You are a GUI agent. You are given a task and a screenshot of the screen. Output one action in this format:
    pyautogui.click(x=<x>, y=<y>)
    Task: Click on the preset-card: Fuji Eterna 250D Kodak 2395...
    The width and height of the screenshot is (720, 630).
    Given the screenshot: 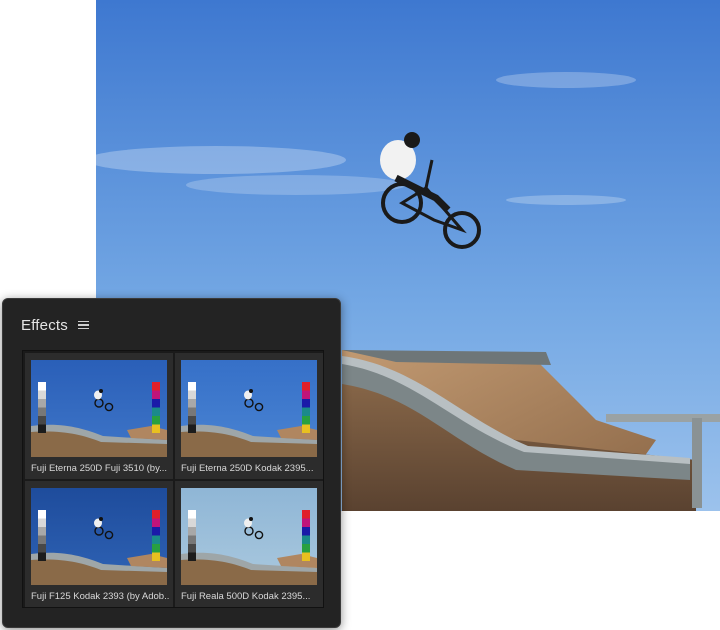 What is the action you would take?
    pyautogui.click(x=249, y=416)
    